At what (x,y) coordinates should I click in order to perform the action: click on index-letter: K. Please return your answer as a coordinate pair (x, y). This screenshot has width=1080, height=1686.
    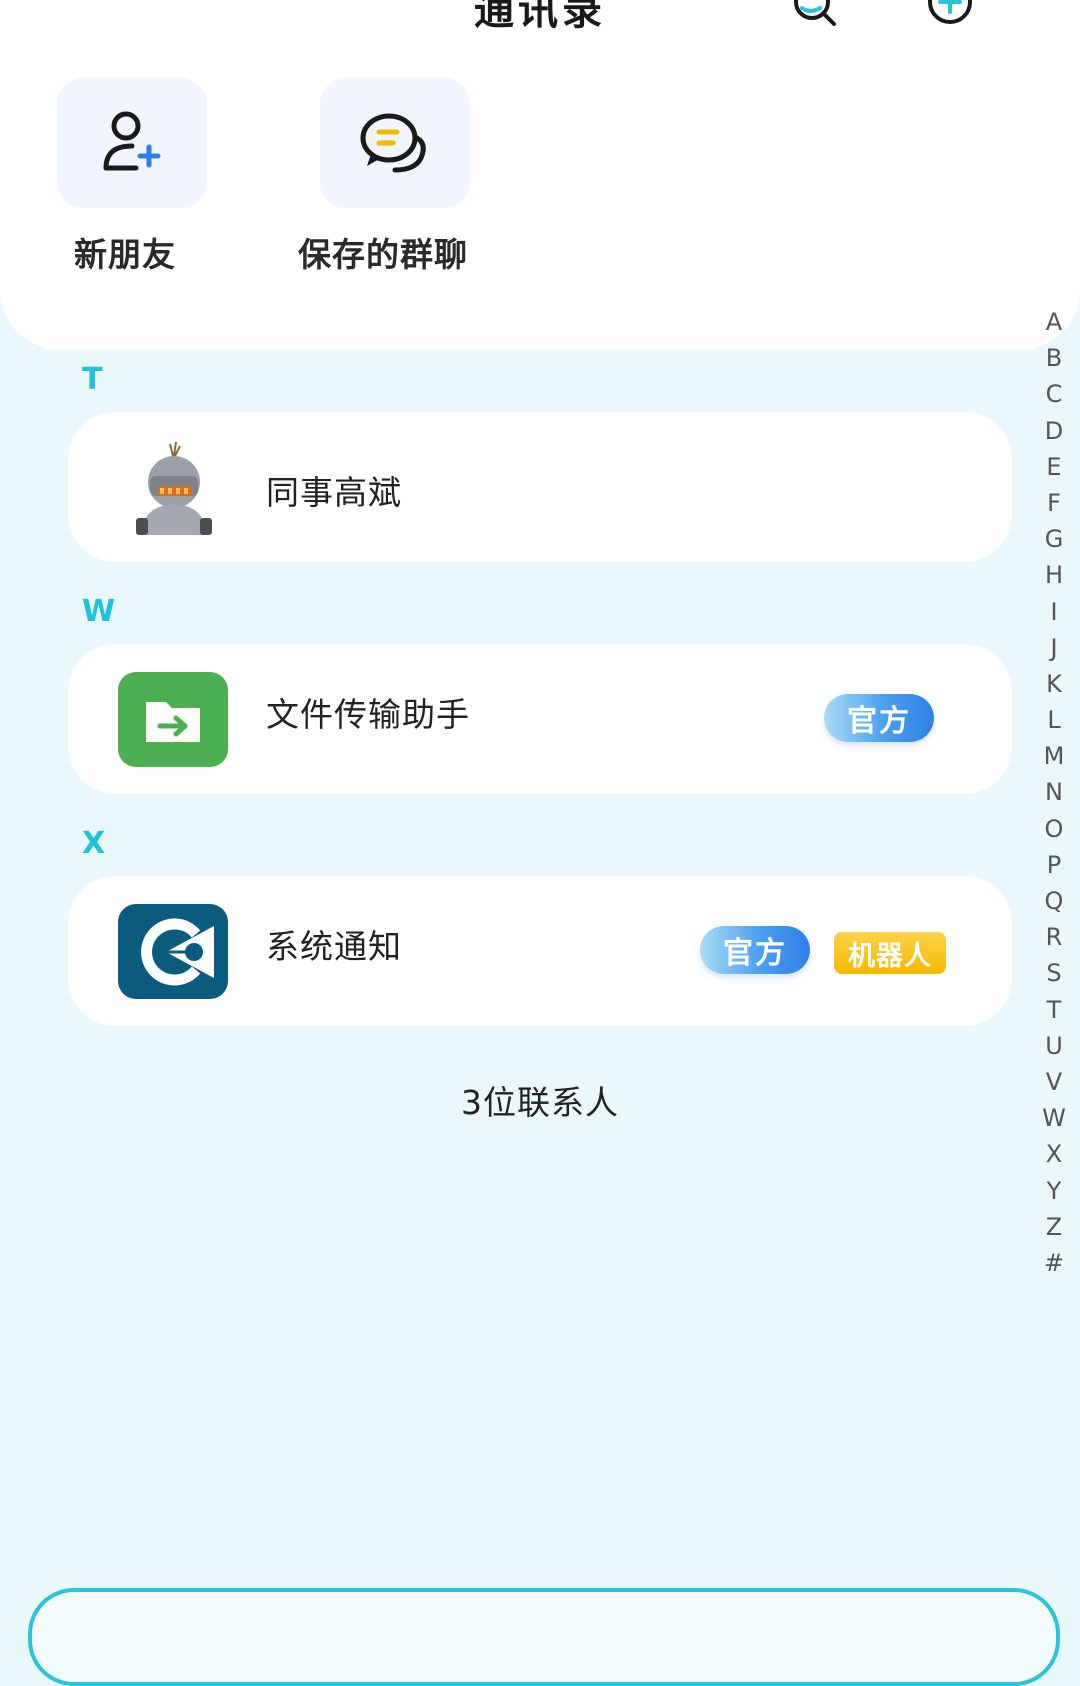
    Looking at the image, I should click on (1054, 684).